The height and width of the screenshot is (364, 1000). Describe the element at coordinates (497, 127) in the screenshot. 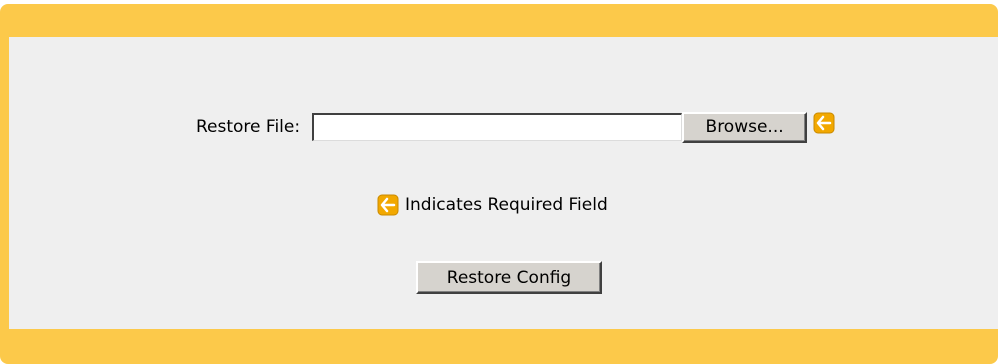

I see `restore-file-input` at that location.